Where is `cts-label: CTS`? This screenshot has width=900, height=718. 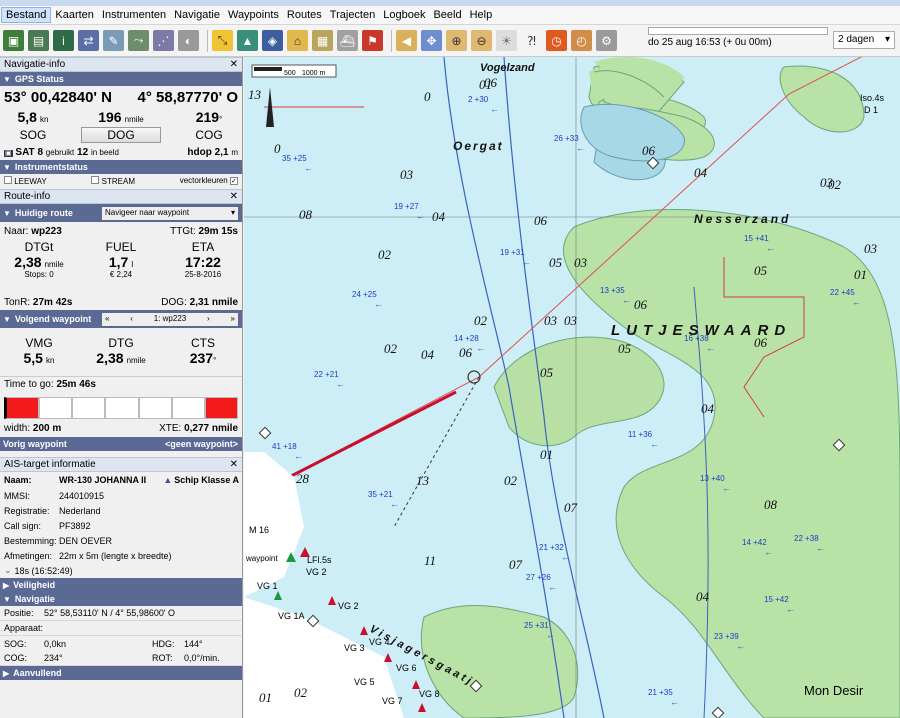 cts-label: CTS is located at coordinates (203, 343).